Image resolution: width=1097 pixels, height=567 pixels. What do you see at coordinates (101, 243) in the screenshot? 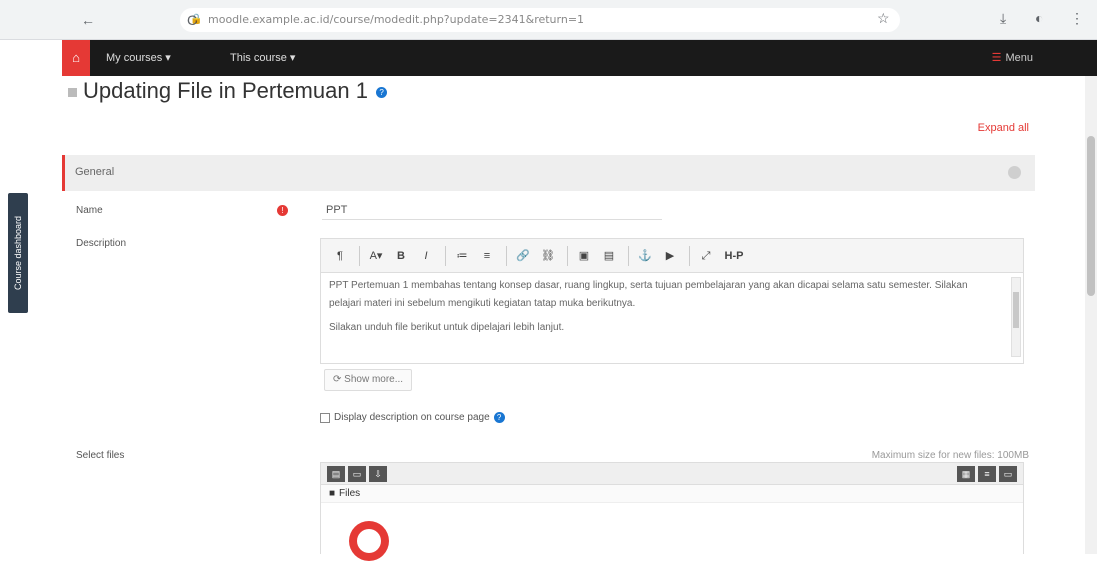
I see `description-label: Description` at bounding box center [101, 243].